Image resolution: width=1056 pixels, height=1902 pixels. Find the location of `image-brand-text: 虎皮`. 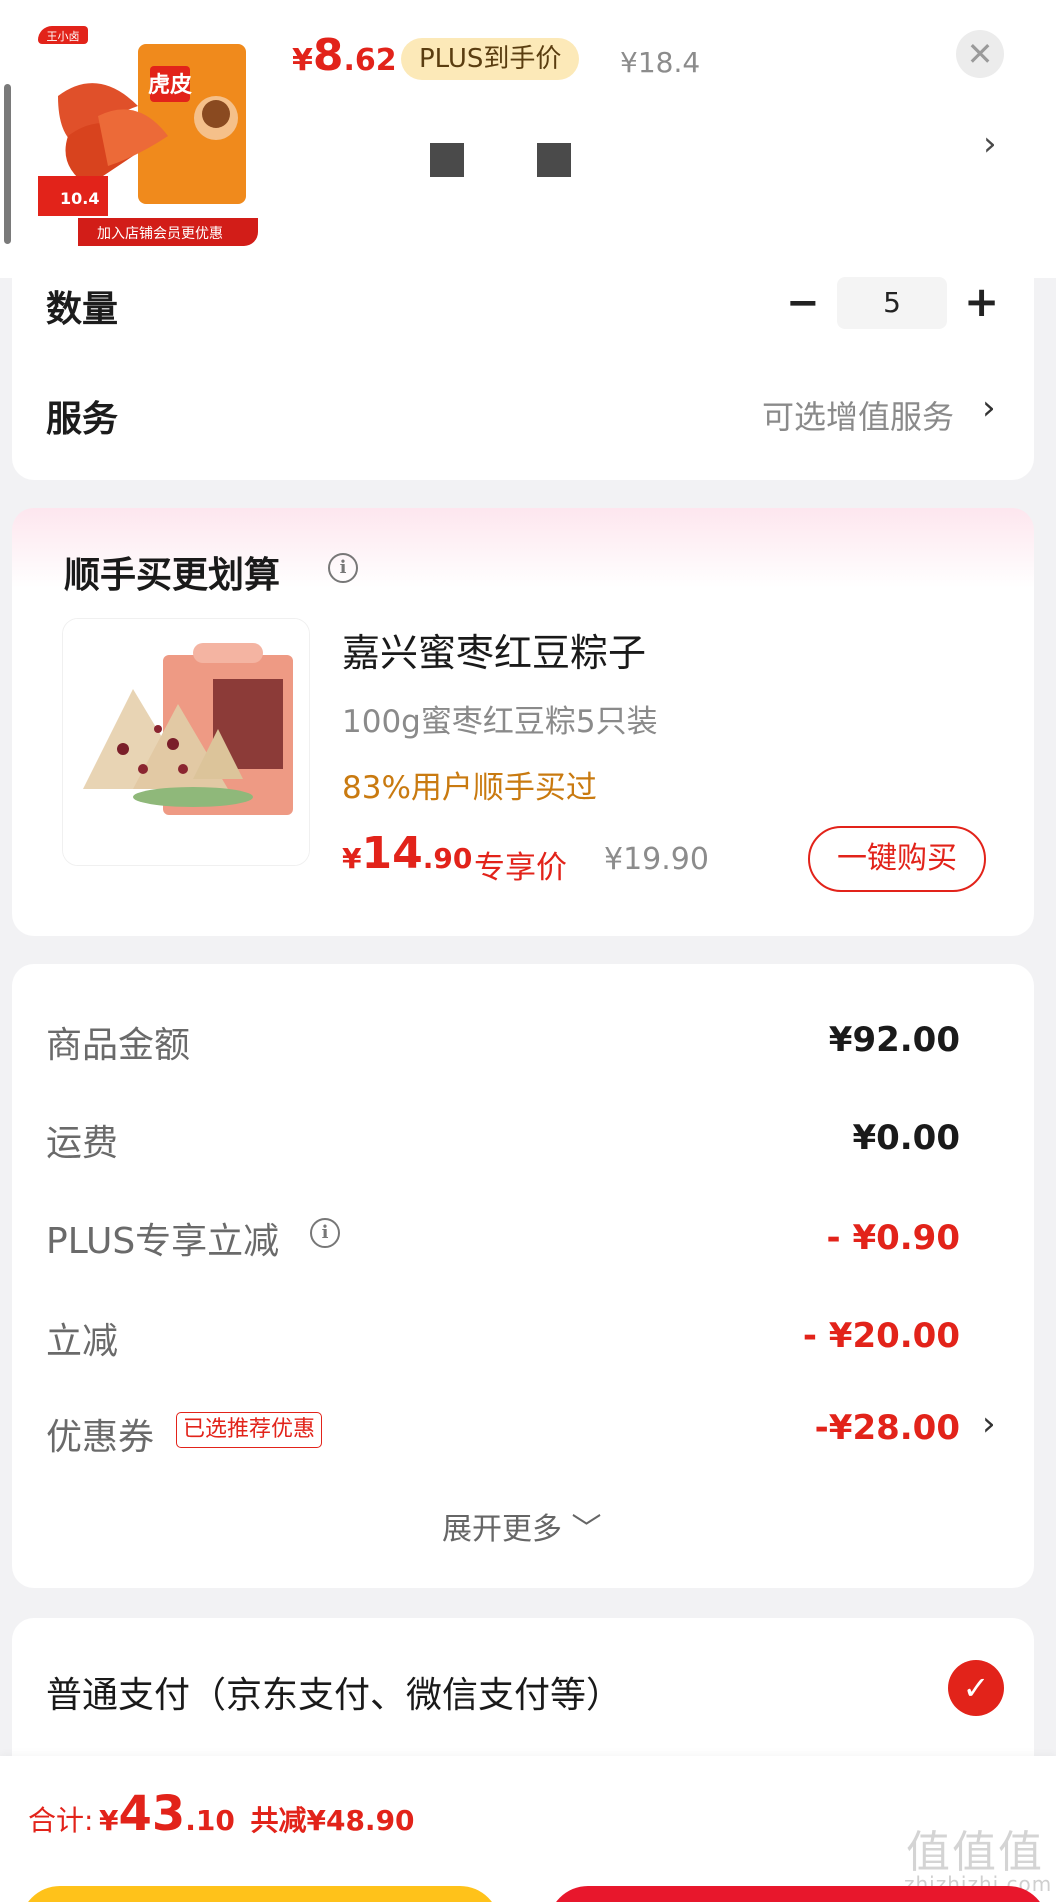

image-brand-text: 虎皮 is located at coordinates (170, 85).